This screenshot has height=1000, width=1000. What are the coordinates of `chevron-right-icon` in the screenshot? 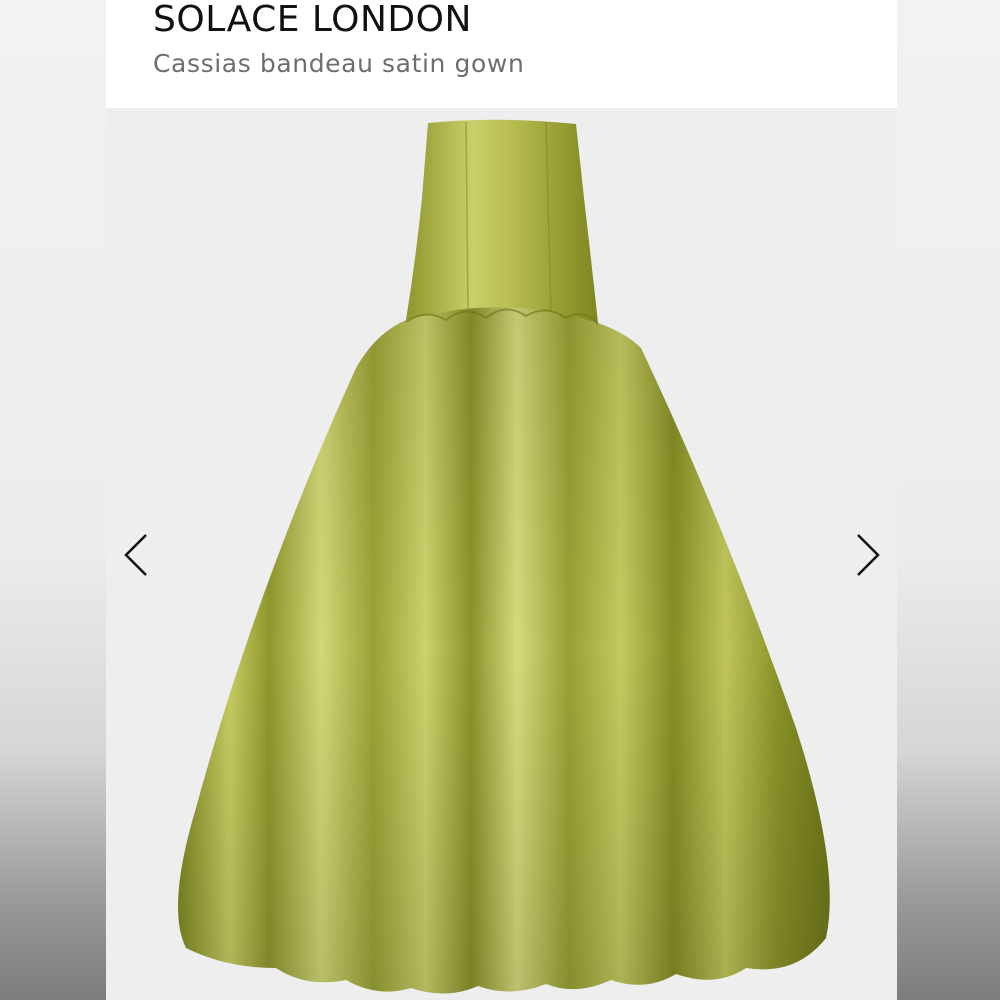 It's located at (868, 555).